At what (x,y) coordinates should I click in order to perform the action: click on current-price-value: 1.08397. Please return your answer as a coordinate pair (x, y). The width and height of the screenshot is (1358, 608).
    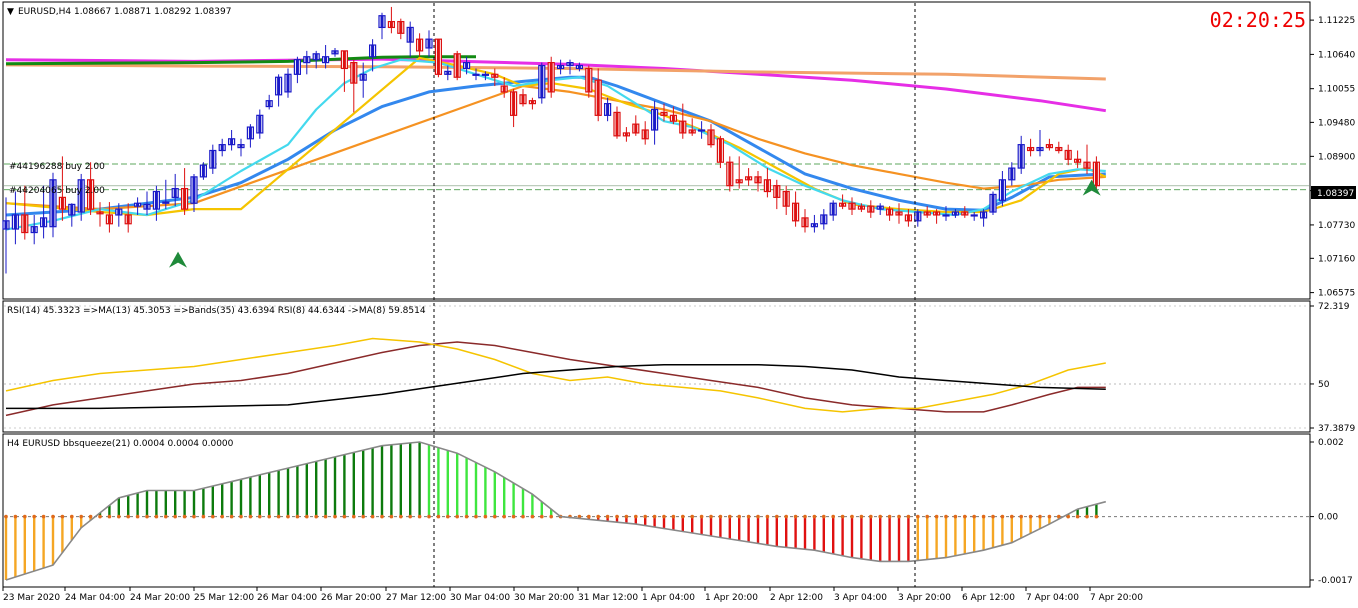
    Looking at the image, I should click on (1335, 194).